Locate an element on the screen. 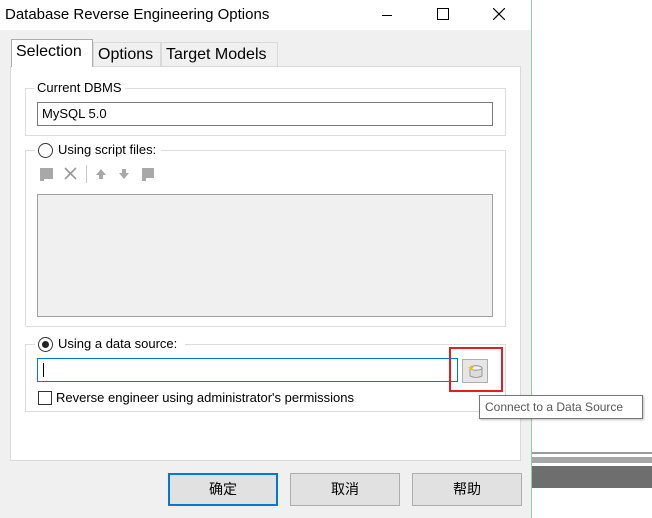 This screenshot has height=518, width=652. maximize-button is located at coordinates (443, 15).